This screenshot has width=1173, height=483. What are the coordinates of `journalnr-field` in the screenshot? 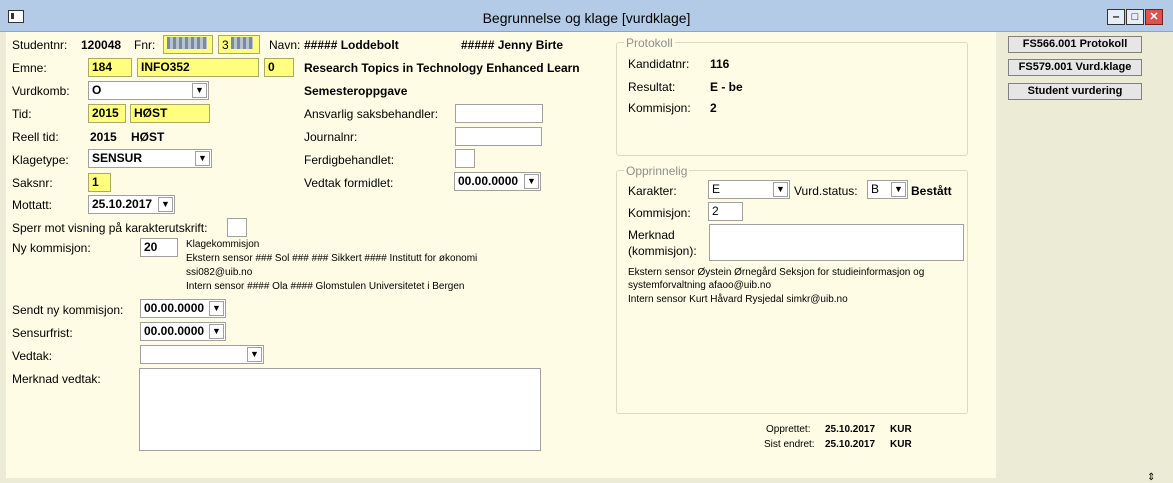 It's located at (498, 136).